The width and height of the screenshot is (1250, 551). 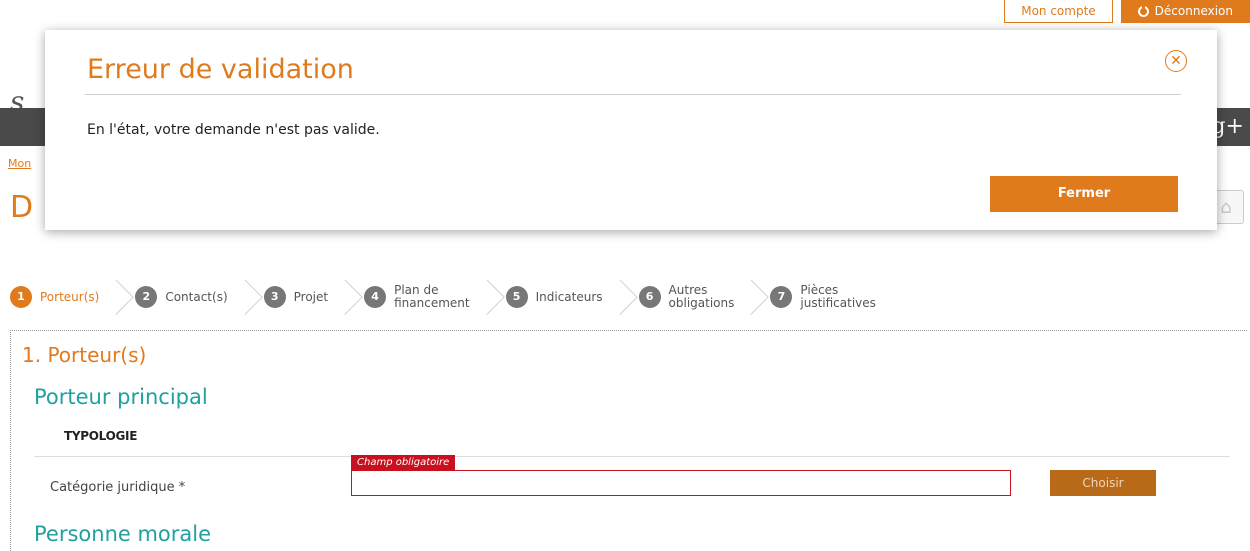 I want to click on categorie-juridique-field, so click(x=681, y=483).